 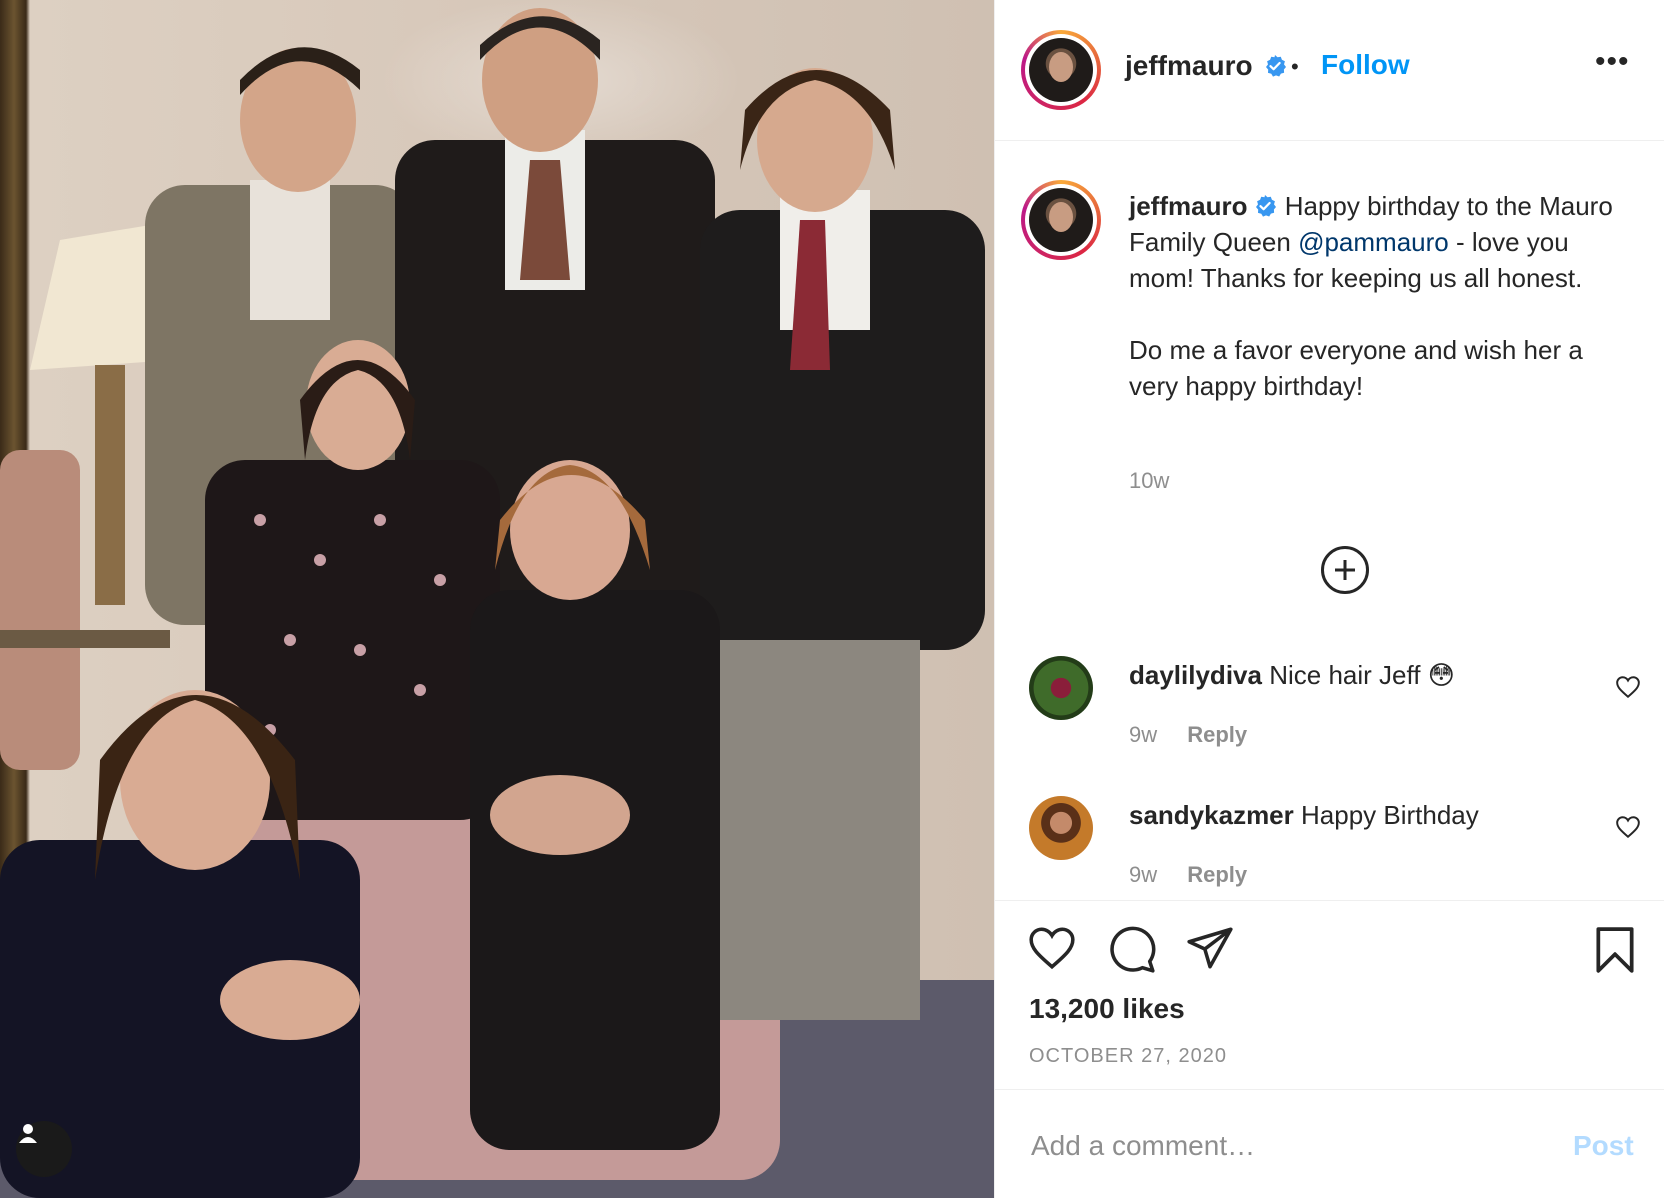 I want to click on post-date: OCTOBER 27, 2020, so click(x=1128, y=1056).